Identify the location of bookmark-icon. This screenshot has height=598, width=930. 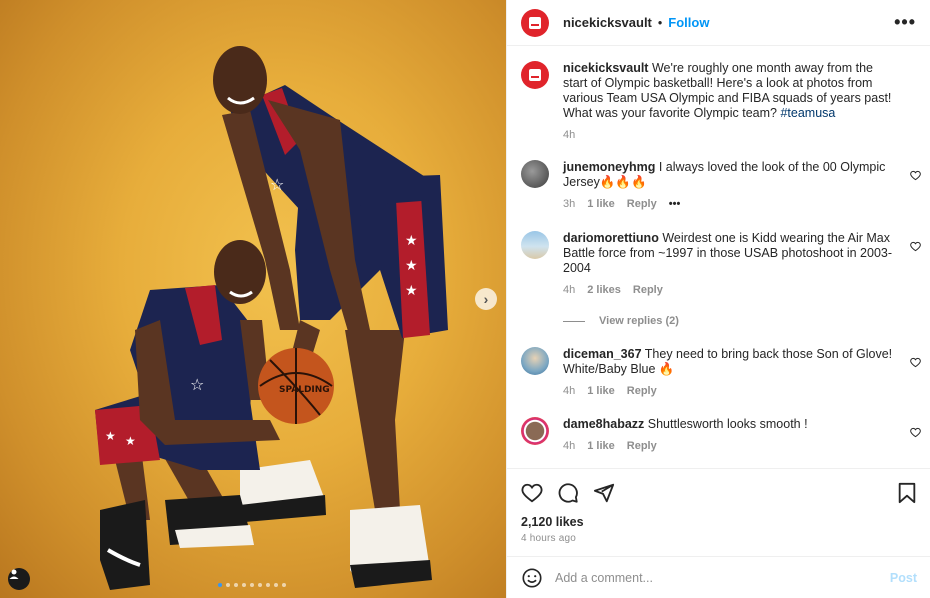
(907, 493).